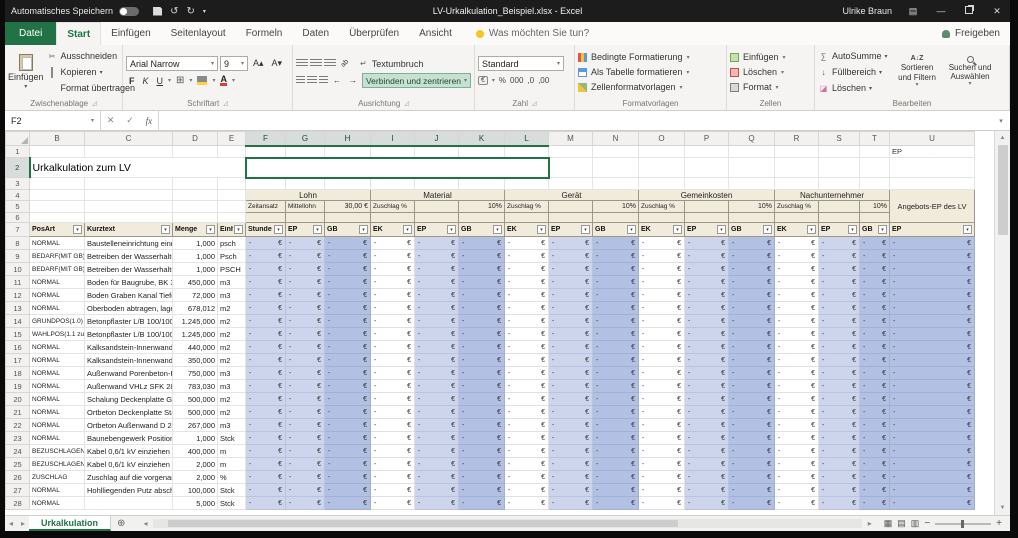 The width and height of the screenshot is (1018, 538). I want to click on cell-einheit: m, so click(231, 451).